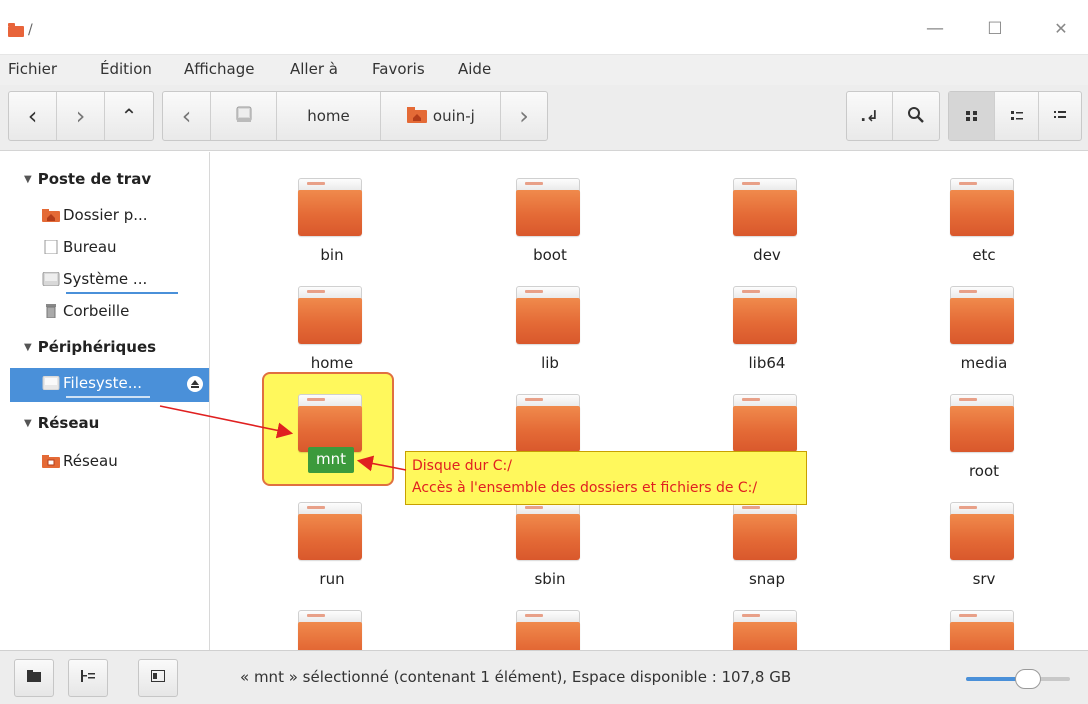 This screenshot has width=1088, height=704. What do you see at coordinates (984, 579) in the screenshot?
I see `folder-label: srv` at bounding box center [984, 579].